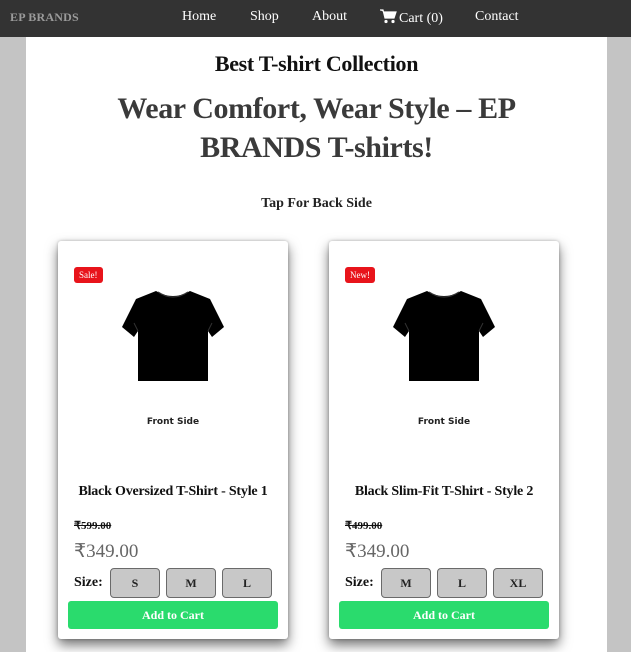 The image size is (631, 652). I want to click on sale-badge: Sale!, so click(88, 275).